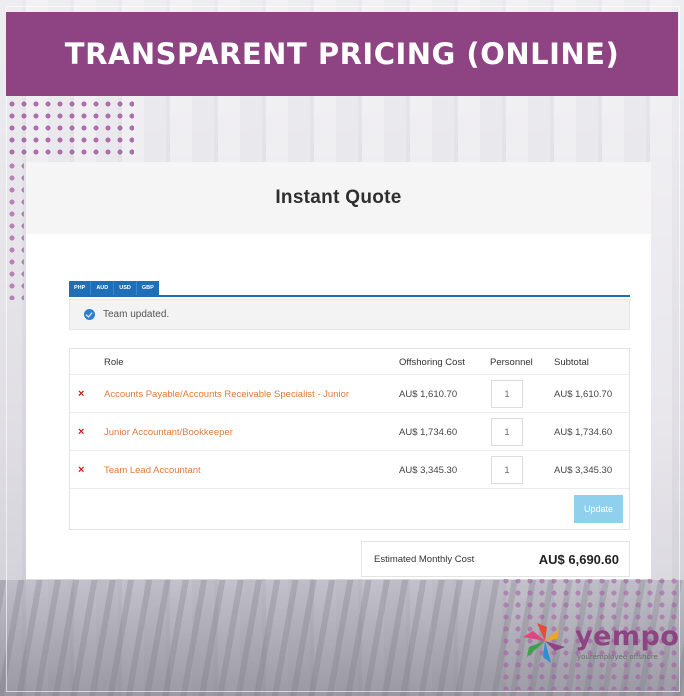  What do you see at coordinates (617, 657) in the screenshot?
I see `logo-tagline: youremployee offshore` at bounding box center [617, 657].